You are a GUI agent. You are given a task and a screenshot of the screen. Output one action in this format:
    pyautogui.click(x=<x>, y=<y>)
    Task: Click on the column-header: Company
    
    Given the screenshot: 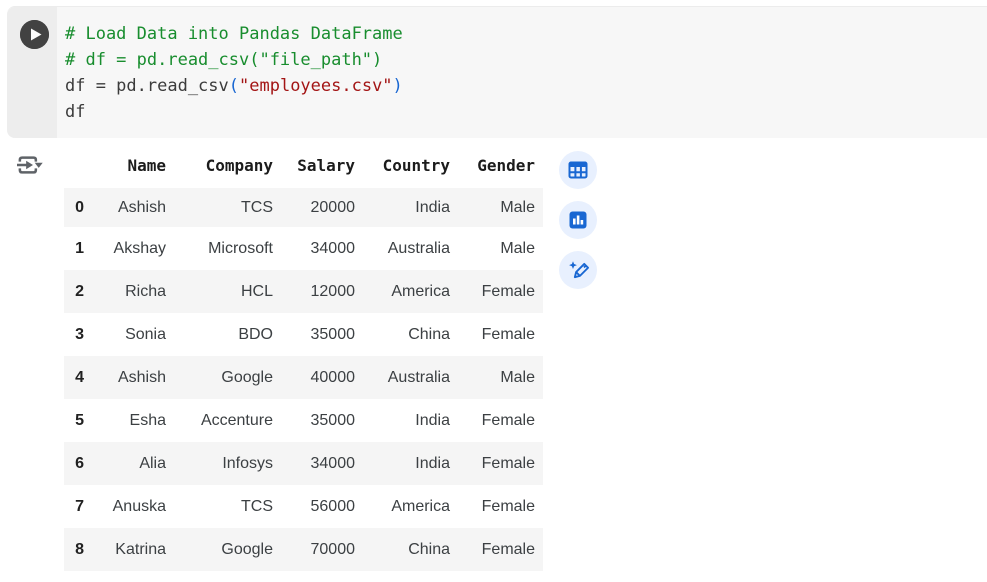 What is the action you would take?
    pyautogui.click(x=219, y=168)
    